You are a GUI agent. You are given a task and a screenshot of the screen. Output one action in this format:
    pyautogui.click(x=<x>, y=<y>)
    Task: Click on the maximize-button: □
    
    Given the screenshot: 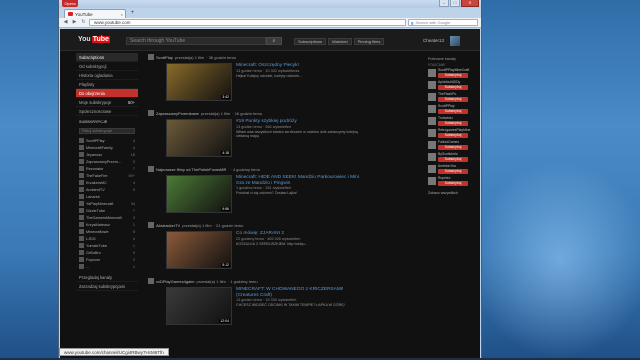 What is the action you would take?
    pyautogui.click(x=455, y=3)
    